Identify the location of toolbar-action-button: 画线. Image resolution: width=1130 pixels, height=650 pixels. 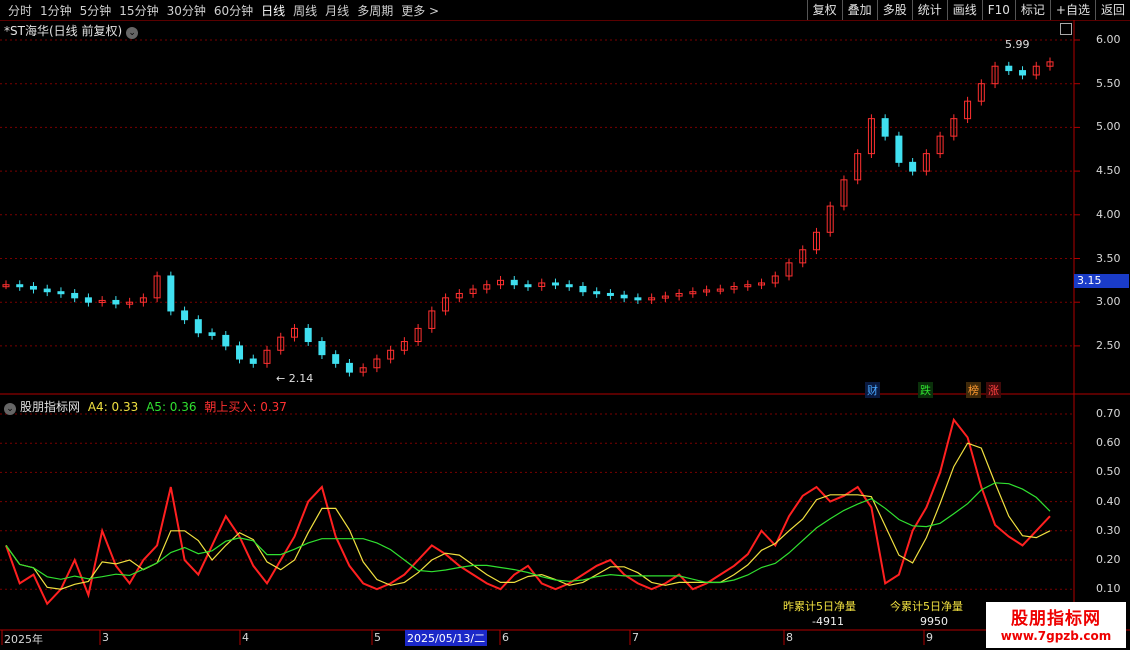
(964, 10).